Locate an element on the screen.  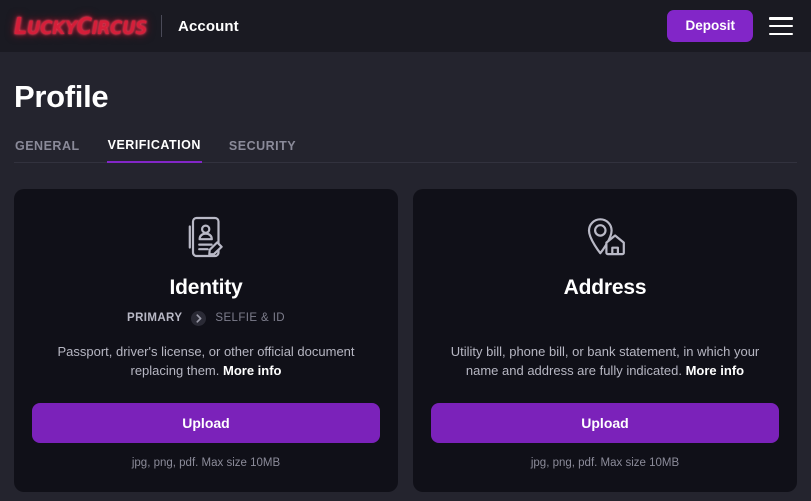
profile-tabs: GENERAL VERIFICATION SECURITY is located at coordinates (405, 150).